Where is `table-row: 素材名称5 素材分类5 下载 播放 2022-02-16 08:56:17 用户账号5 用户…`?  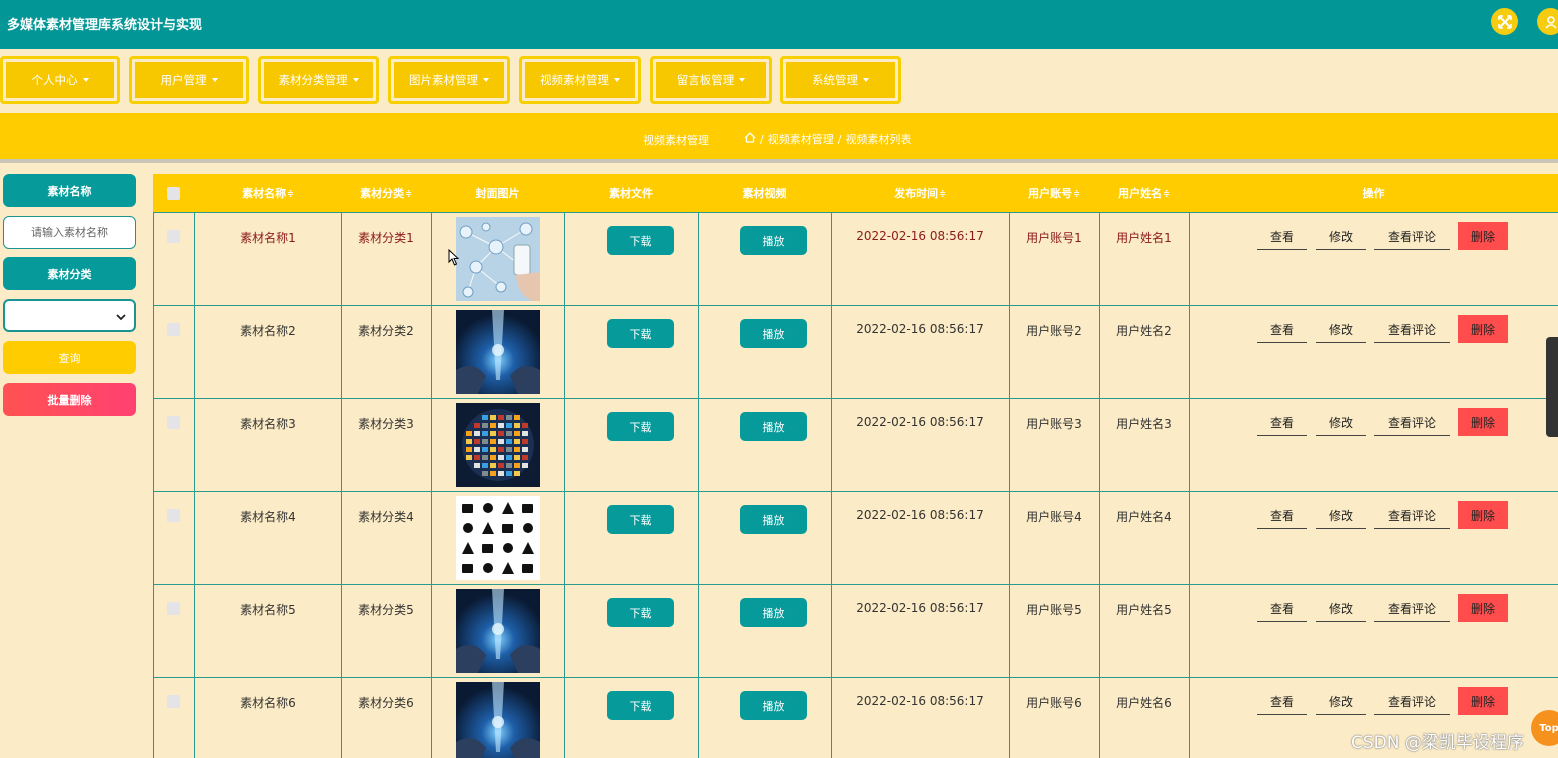 table-row: 素材名称5 素材分类5 下载 播放 2022-02-16 08:56:17 用户账号5 用户… is located at coordinates (855, 630).